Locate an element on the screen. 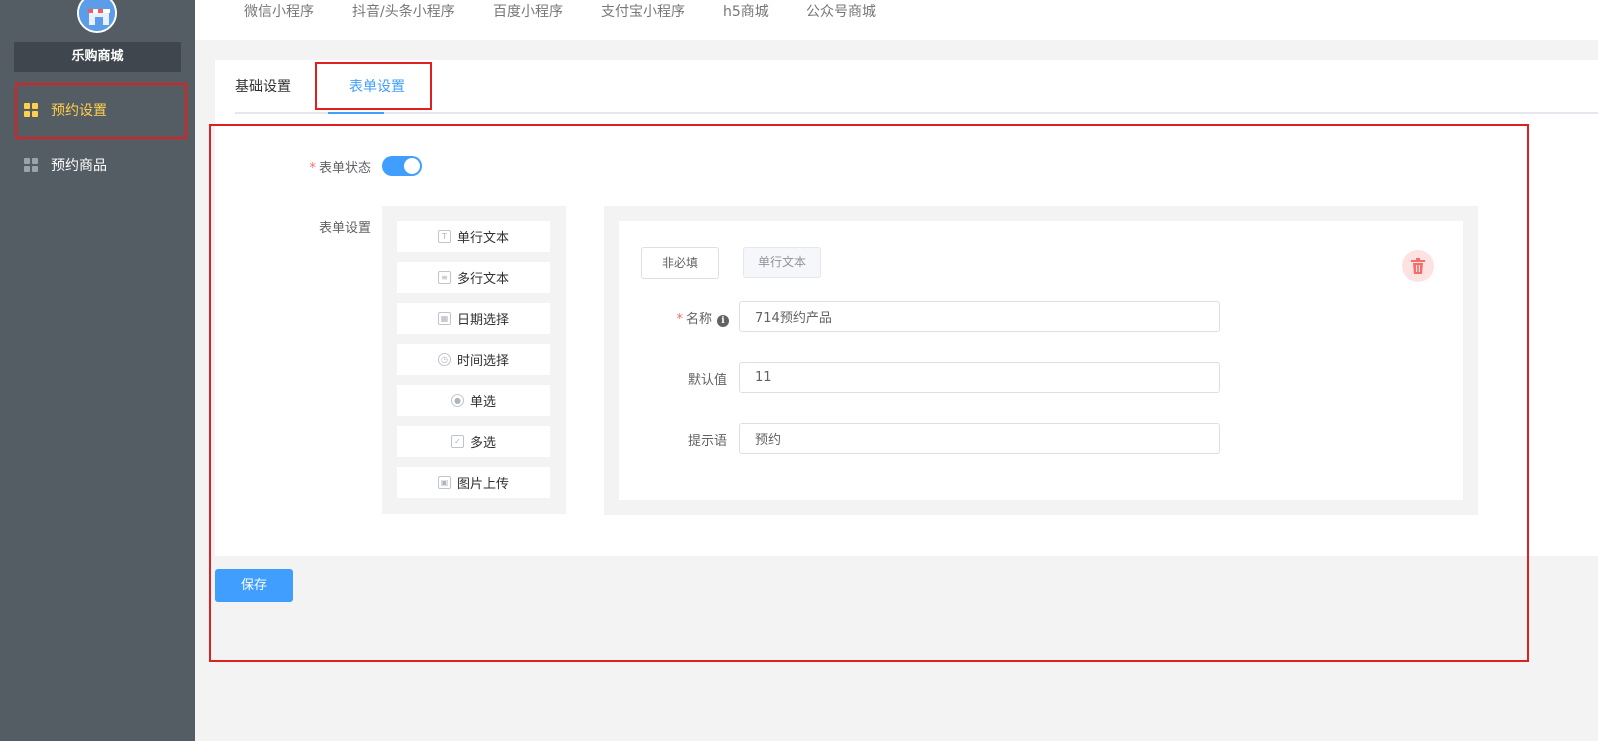  form-status-label: * 表单状态 is located at coordinates (340, 168).